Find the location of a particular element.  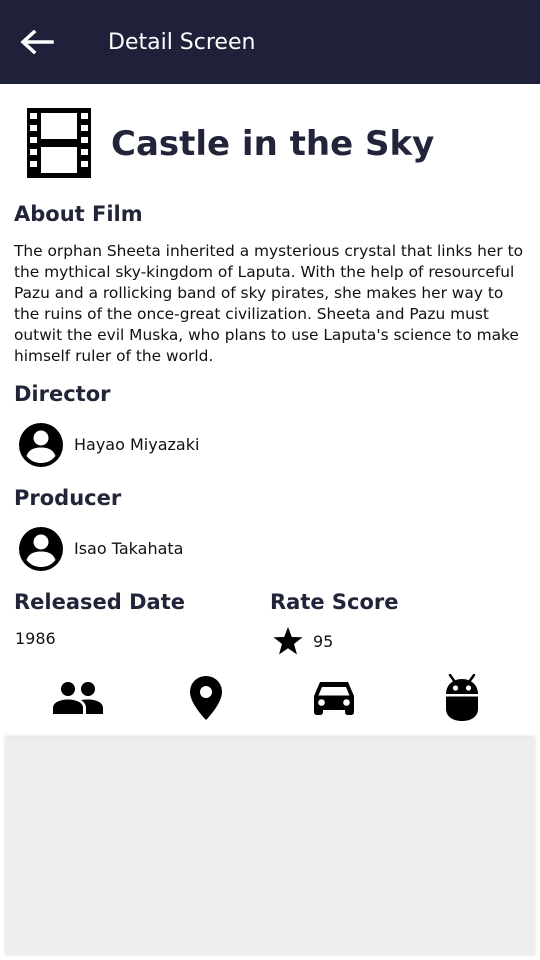

rate-heading: Rate Score is located at coordinates (334, 602).